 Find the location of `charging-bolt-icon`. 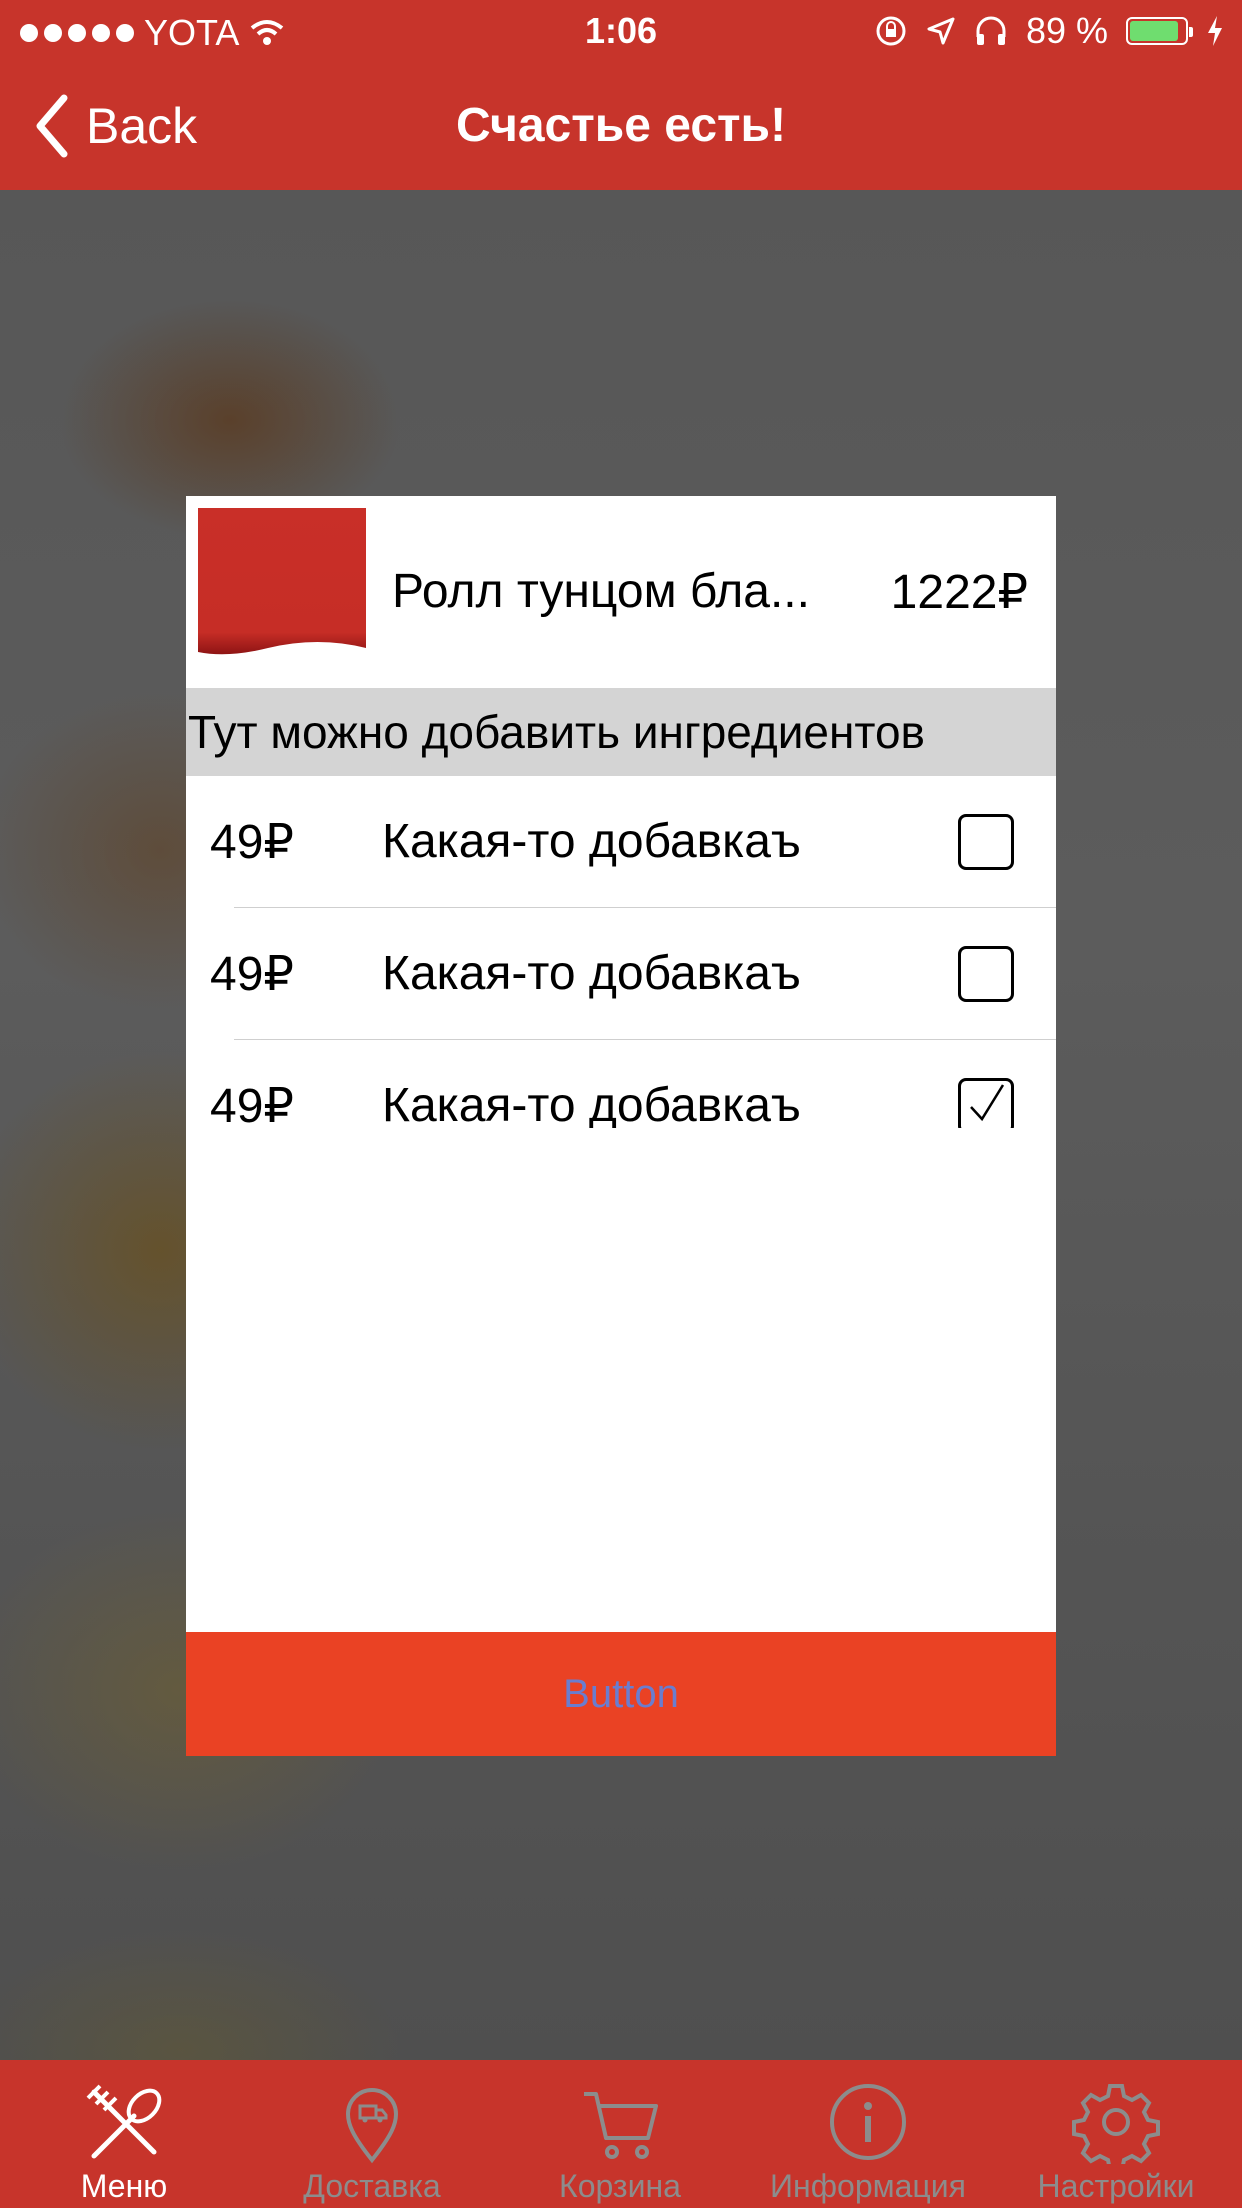

charging-bolt-icon is located at coordinates (1215, 31).